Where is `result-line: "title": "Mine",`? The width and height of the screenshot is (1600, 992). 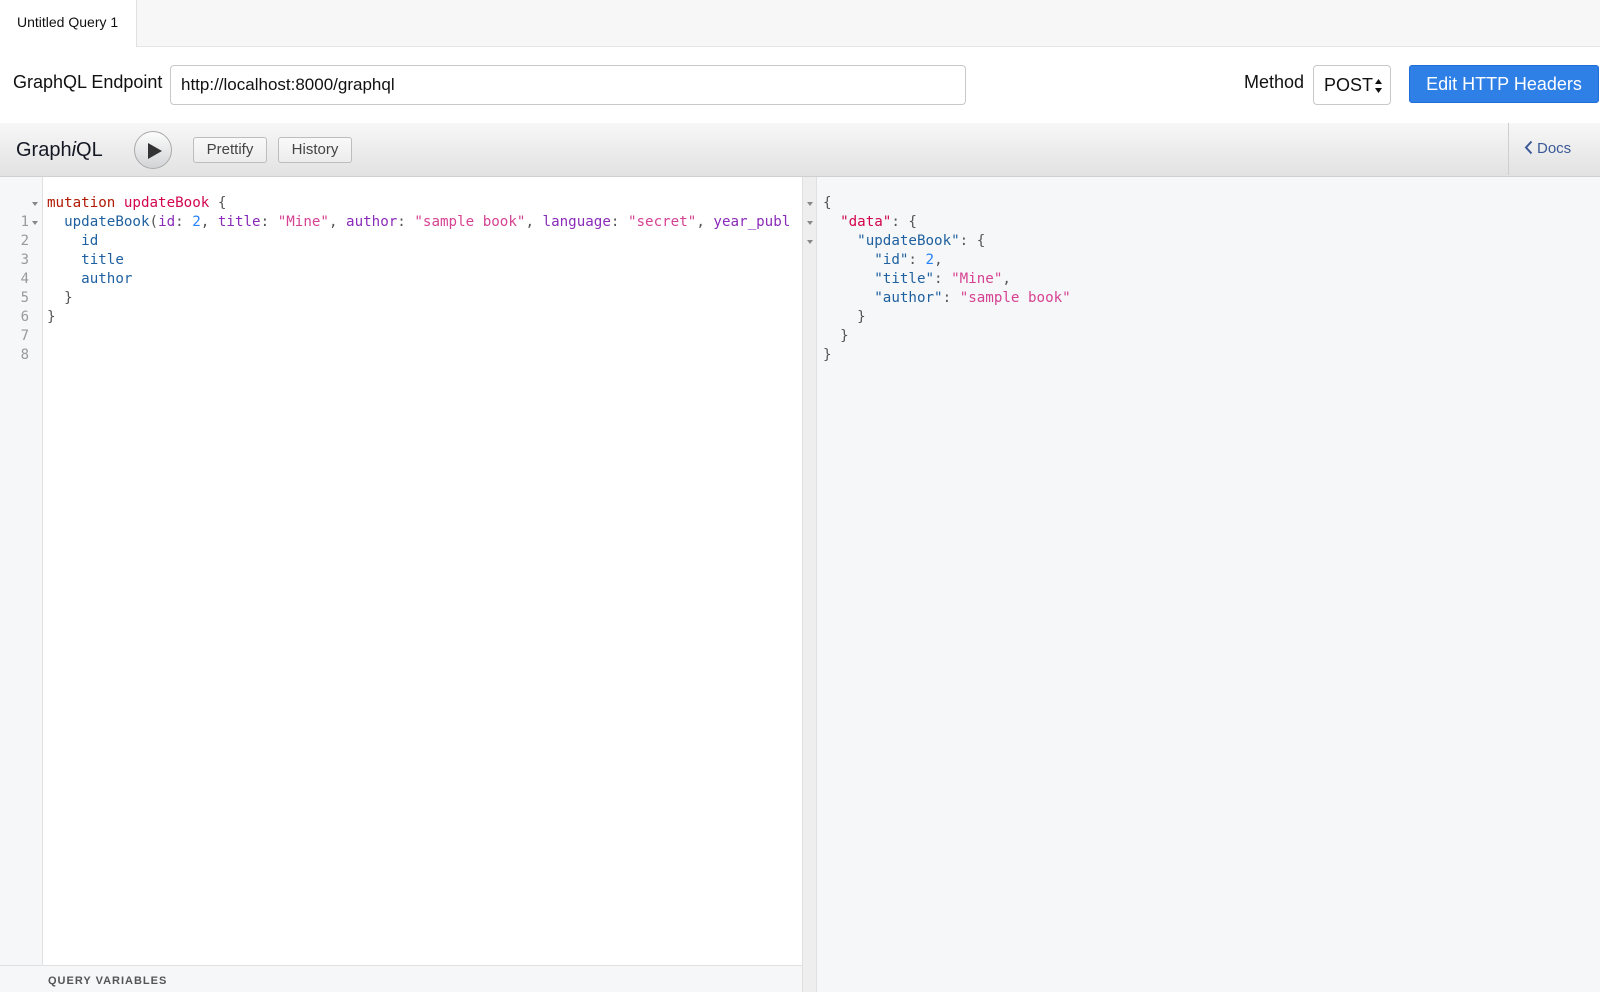 result-line: "title": "Mine", is located at coordinates (942, 279).